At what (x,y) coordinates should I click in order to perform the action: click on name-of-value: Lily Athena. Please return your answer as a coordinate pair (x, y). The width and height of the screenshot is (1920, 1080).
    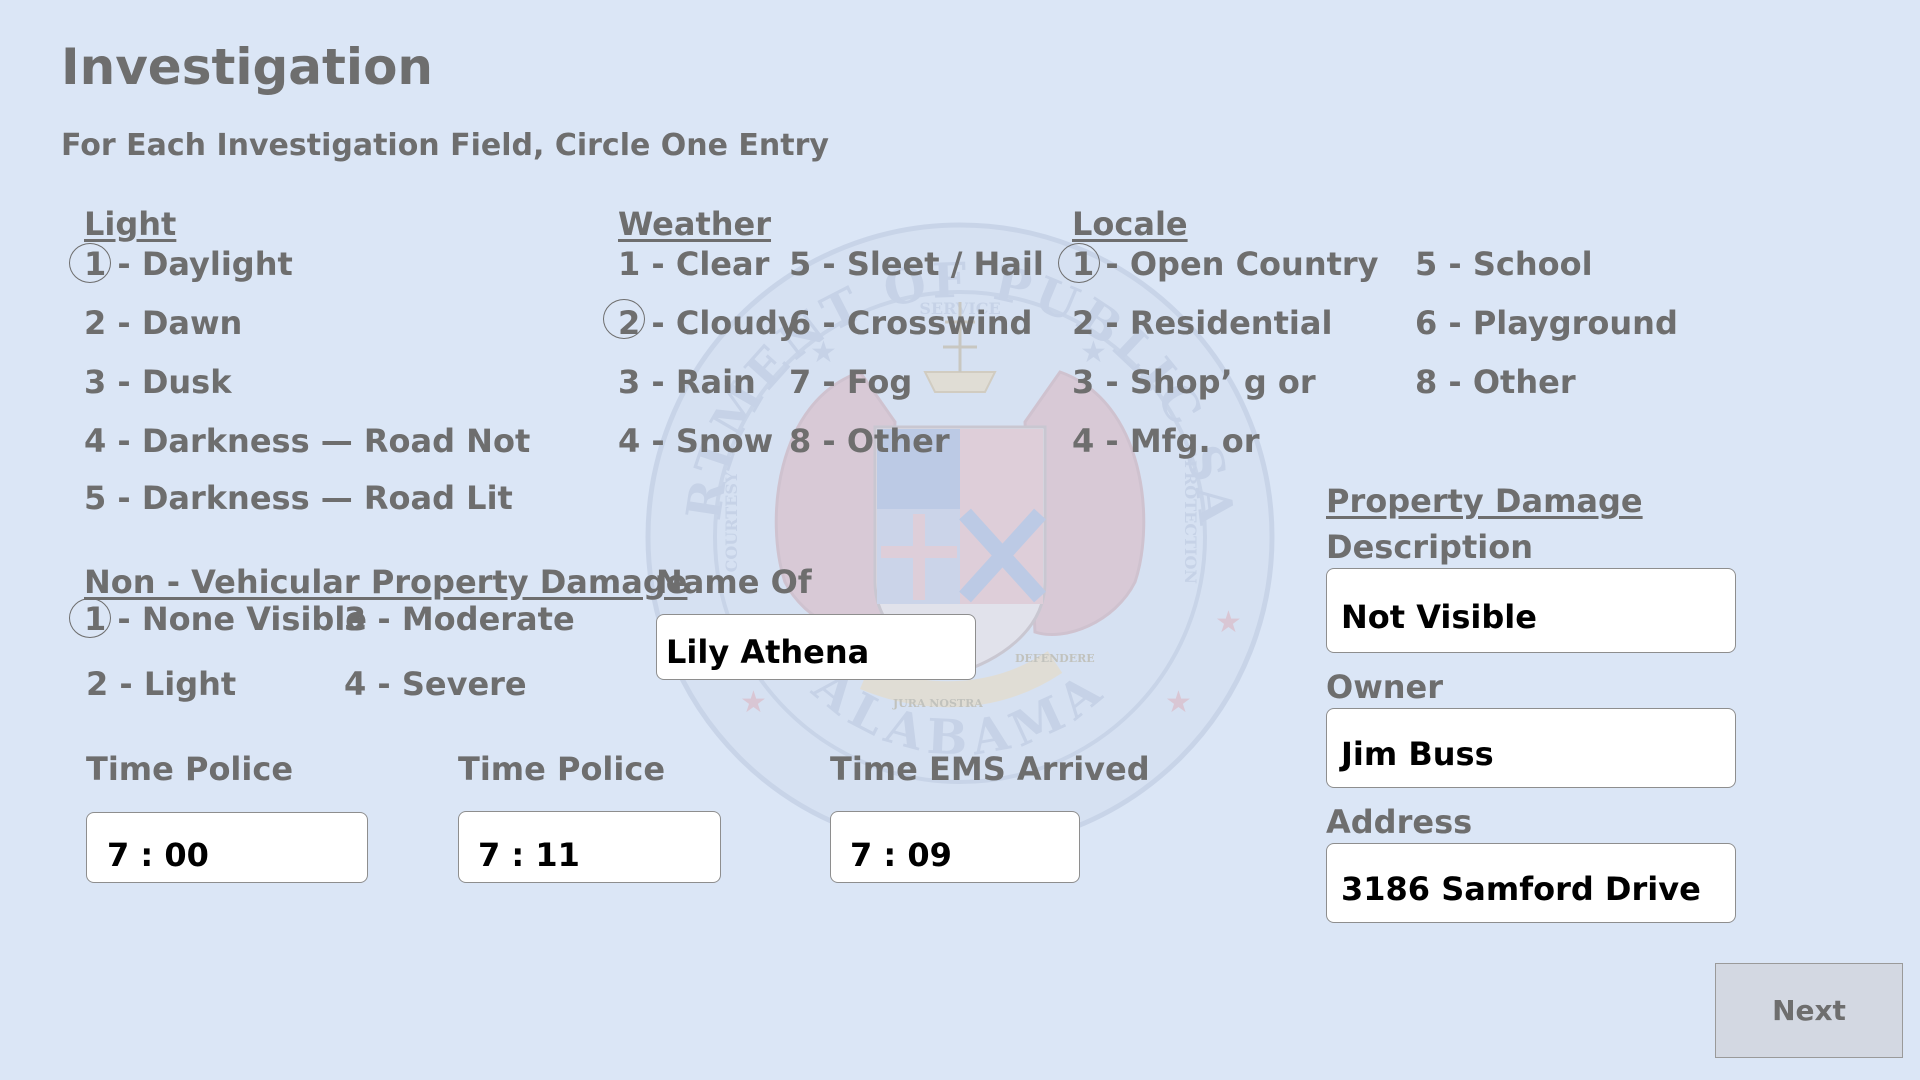
    Looking at the image, I should click on (768, 652).